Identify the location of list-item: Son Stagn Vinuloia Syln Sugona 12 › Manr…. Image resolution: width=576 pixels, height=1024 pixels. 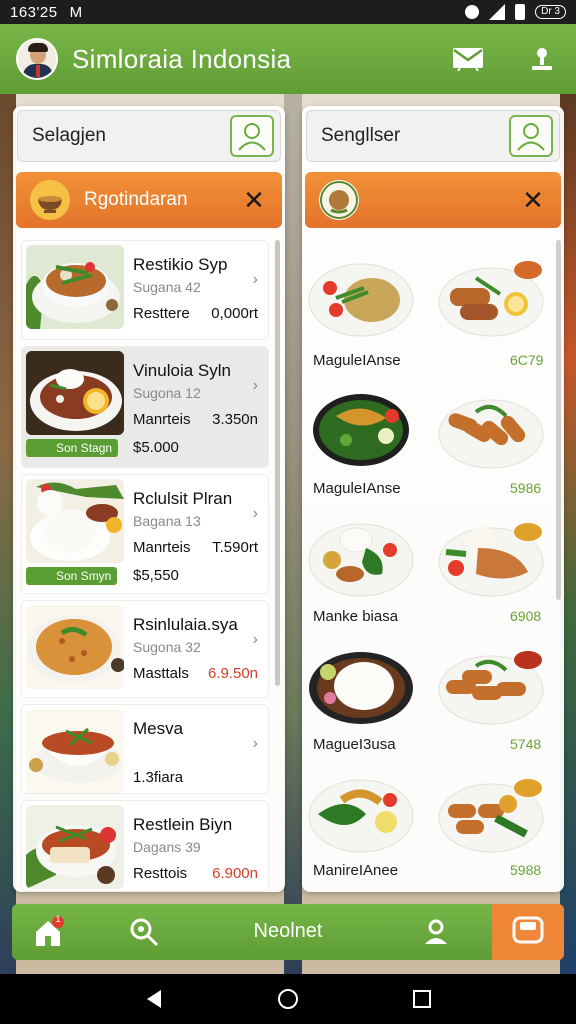
(145, 407).